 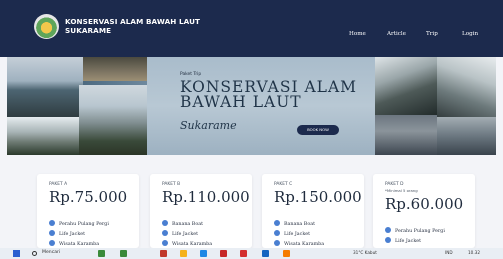 I want to click on brand-line-2: SUKARAME, so click(x=88, y=30).